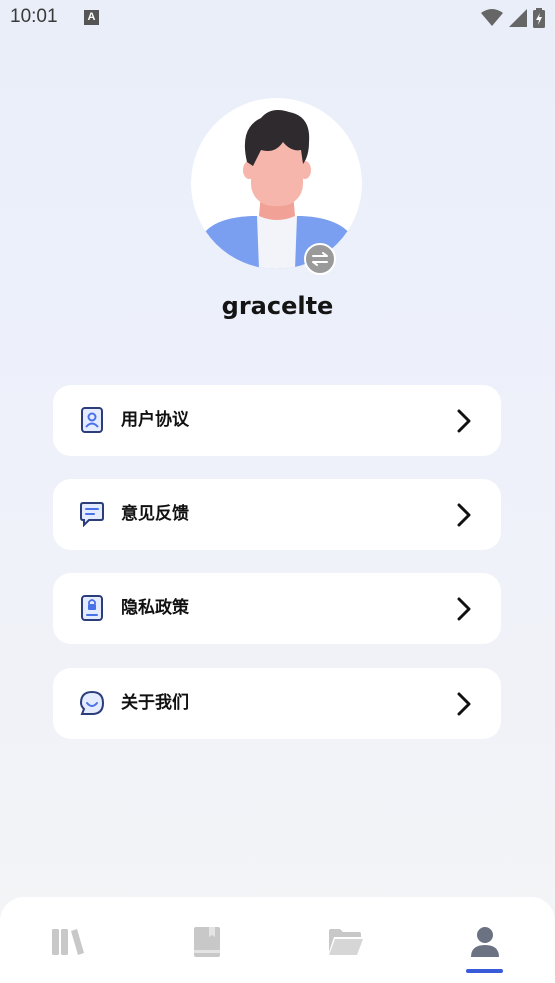 The height and width of the screenshot is (983, 555). I want to click on avatar-container, so click(276, 186).